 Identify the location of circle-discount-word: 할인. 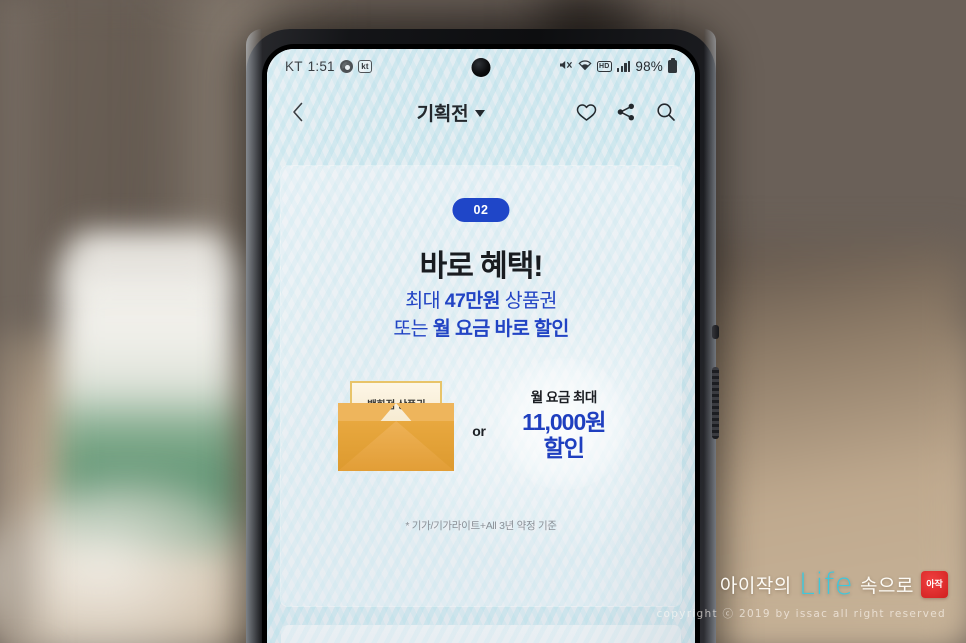
(564, 448).